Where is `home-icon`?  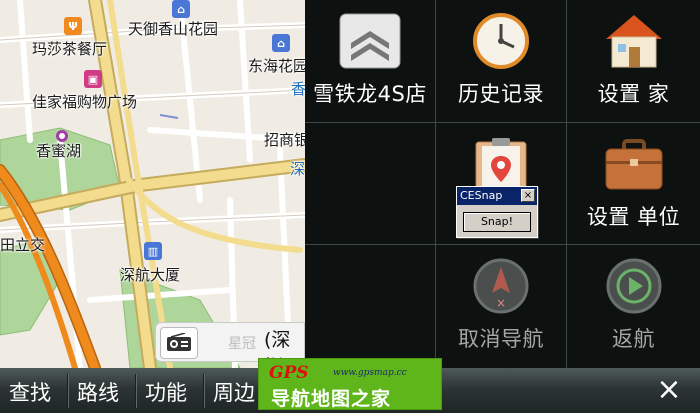 home-icon is located at coordinates (634, 41).